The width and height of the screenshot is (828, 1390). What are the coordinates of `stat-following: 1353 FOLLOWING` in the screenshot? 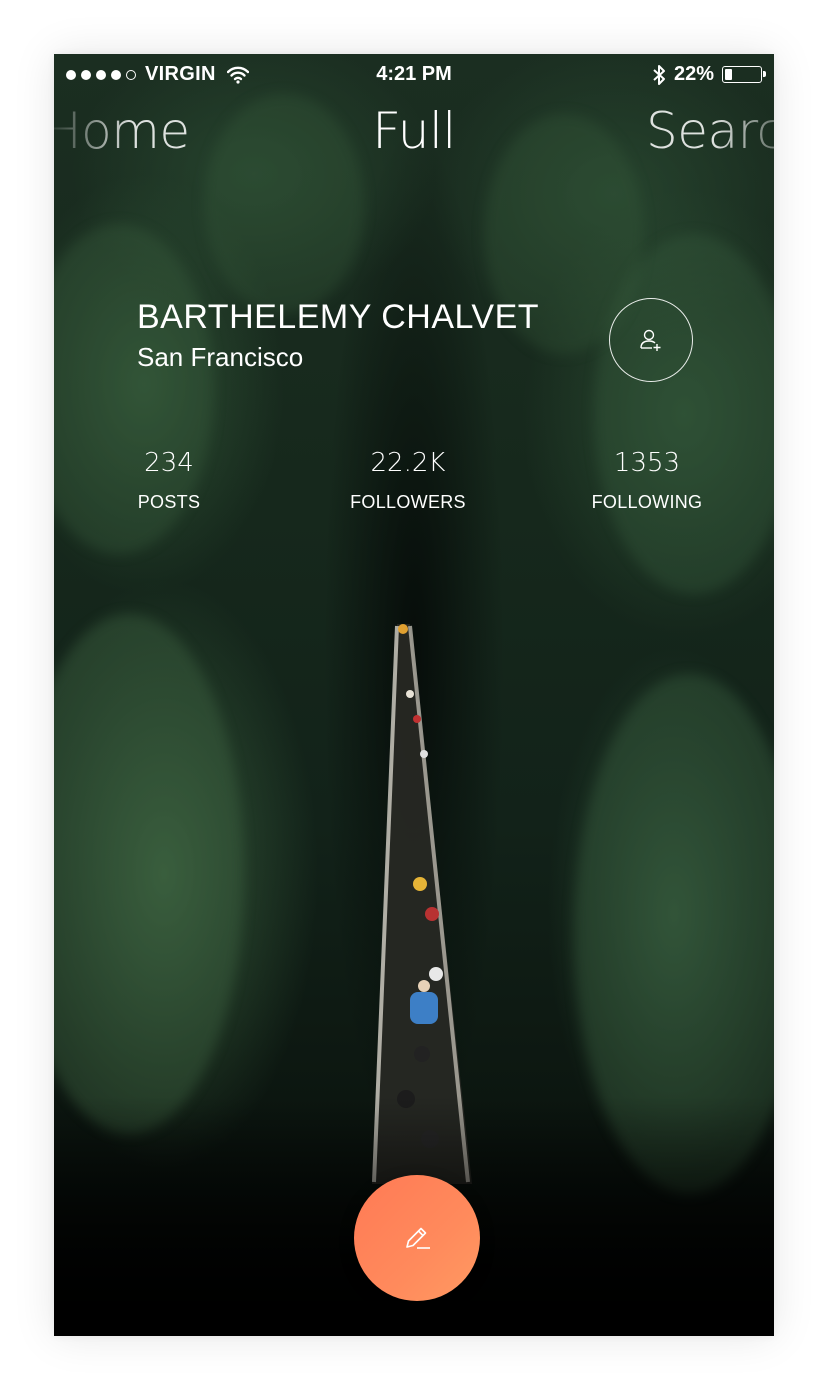 It's located at (647, 480).